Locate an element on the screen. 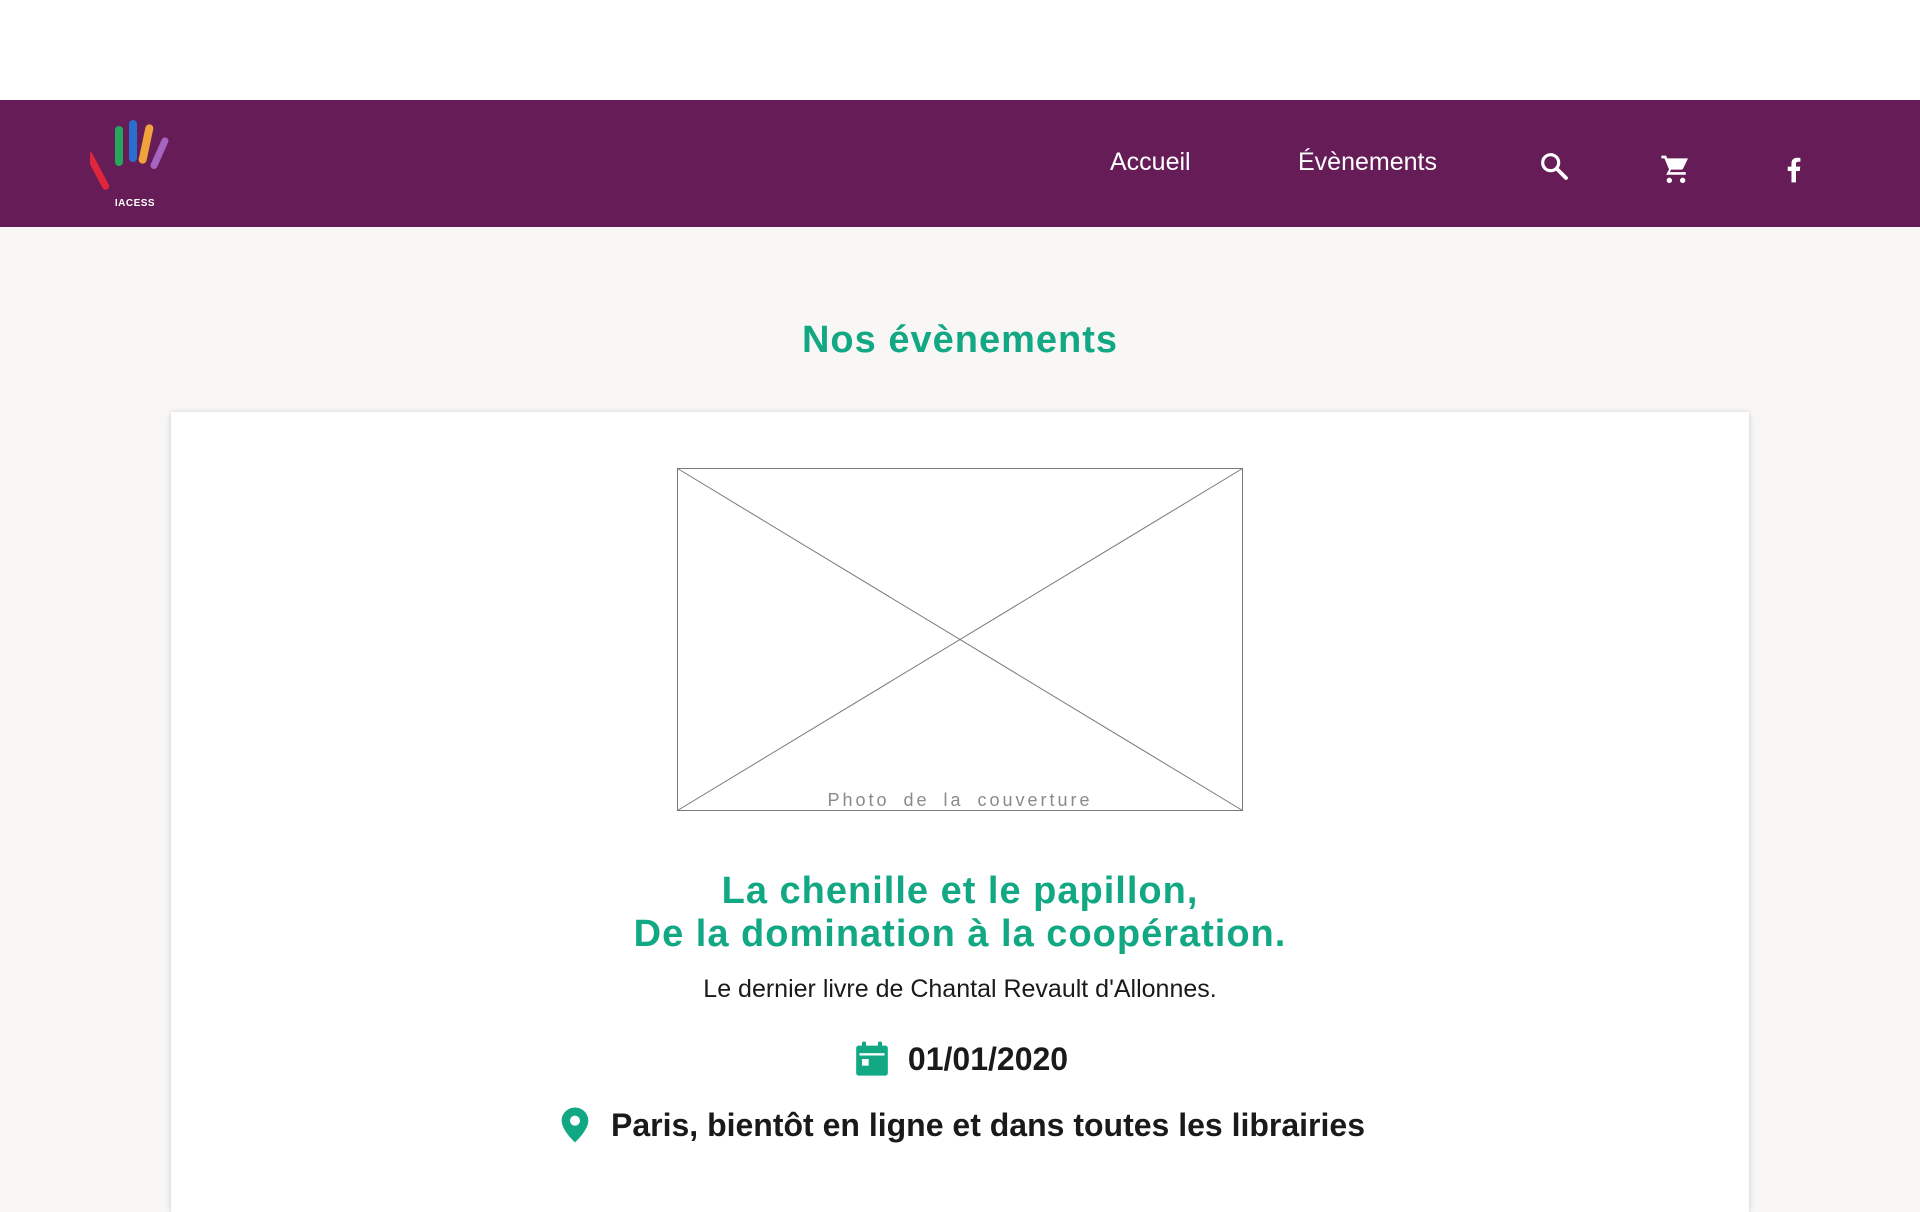  image-placeholder-icon is located at coordinates (960, 639).